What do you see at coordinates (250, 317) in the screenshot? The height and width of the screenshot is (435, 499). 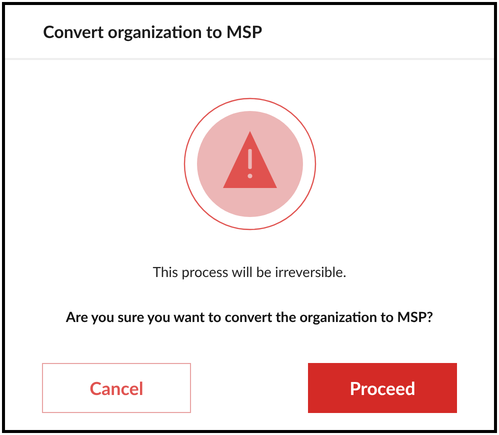 I see `confirmation-question: Are you sure you want to convert the organization to MSP?` at bounding box center [250, 317].